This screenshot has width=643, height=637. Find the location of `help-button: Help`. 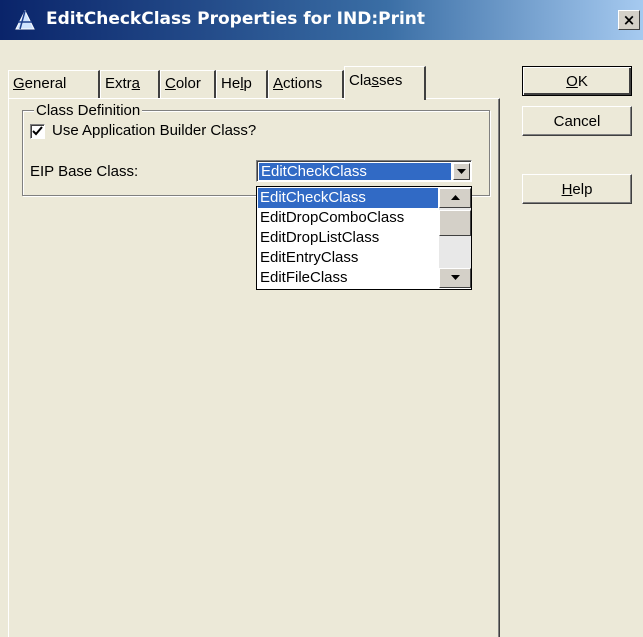

help-button: Help is located at coordinates (577, 189).